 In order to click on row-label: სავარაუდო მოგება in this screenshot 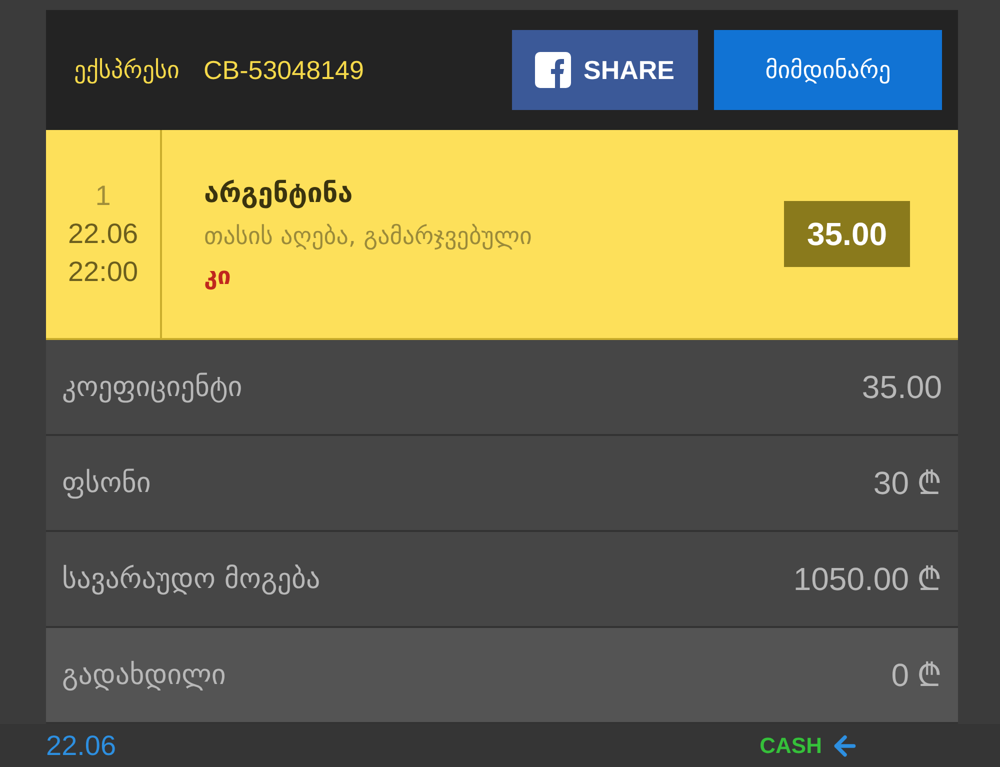, I will do `click(191, 579)`.